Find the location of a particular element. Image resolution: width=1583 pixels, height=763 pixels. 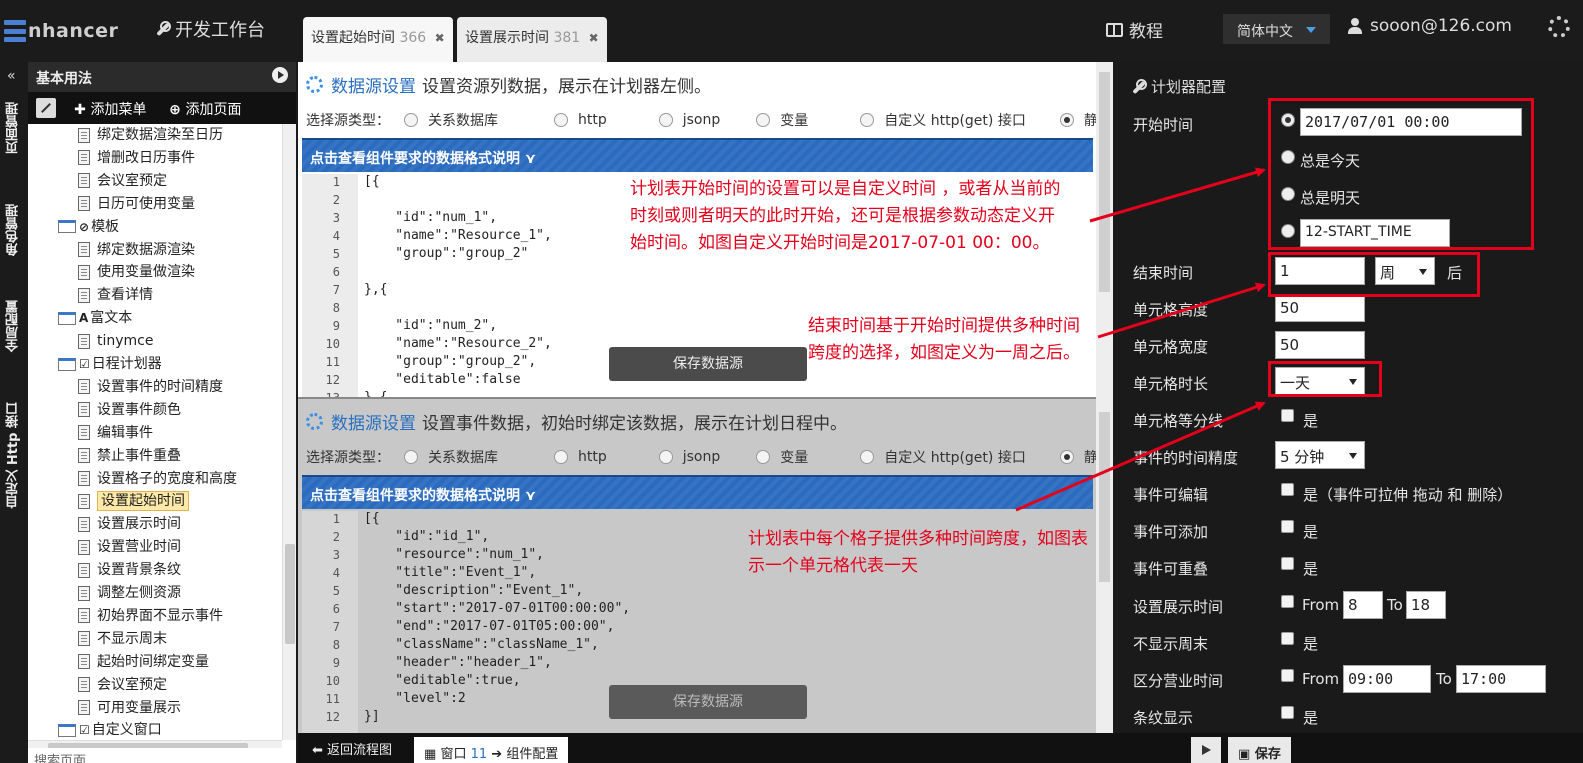

tree-page: 设置展示时间 is located at coordinates (129, 524).